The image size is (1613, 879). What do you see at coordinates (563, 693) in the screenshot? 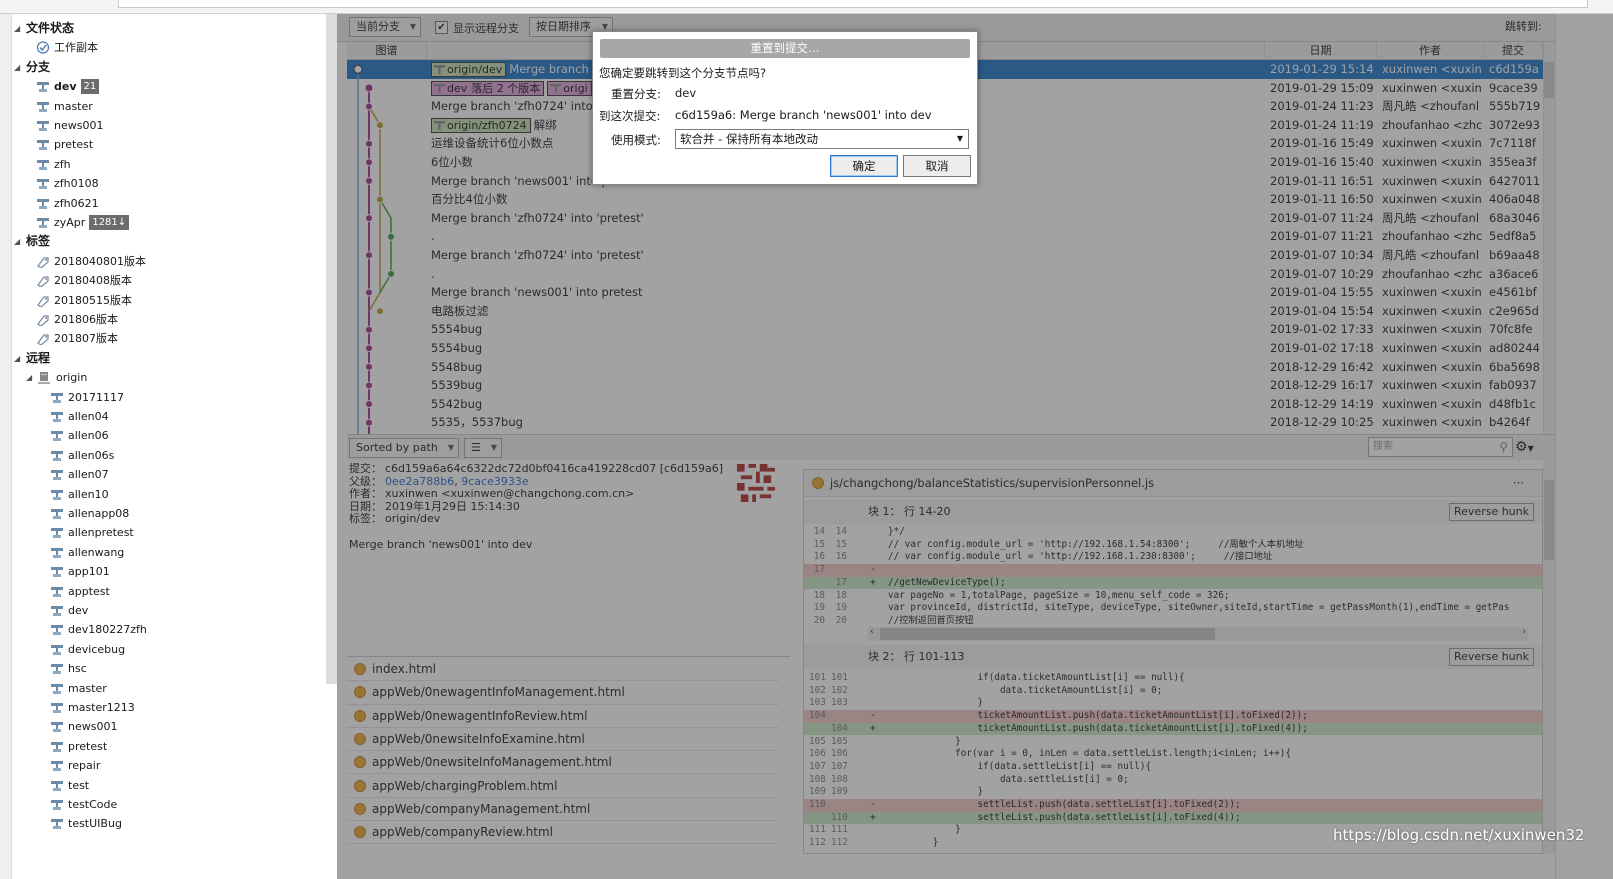
I see `changed-file-row: appWeb/0newagentInfoManagement.html` at bounding box center [563, 693].